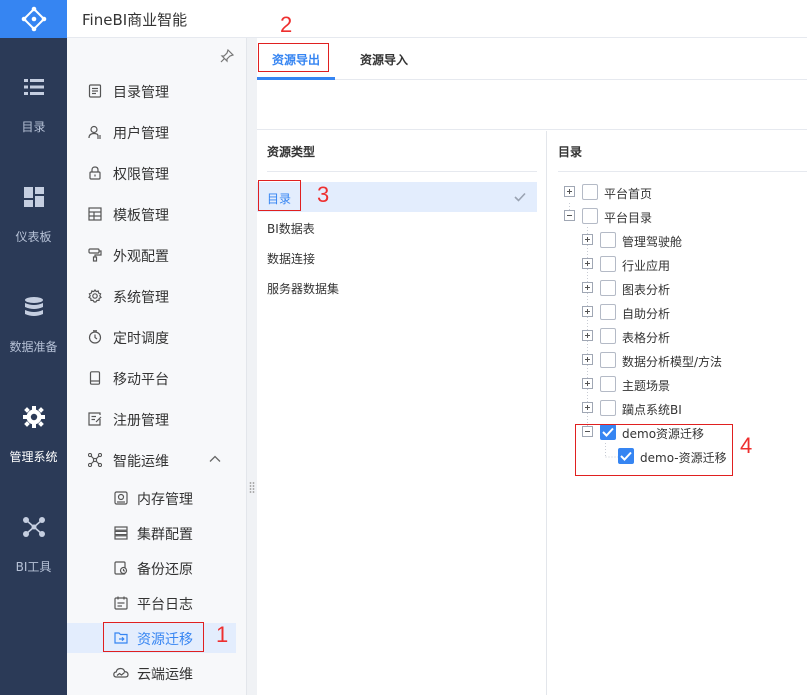 This screenshot has height=695, width=807. I want to click on toolbar-area, so click(532, 110).